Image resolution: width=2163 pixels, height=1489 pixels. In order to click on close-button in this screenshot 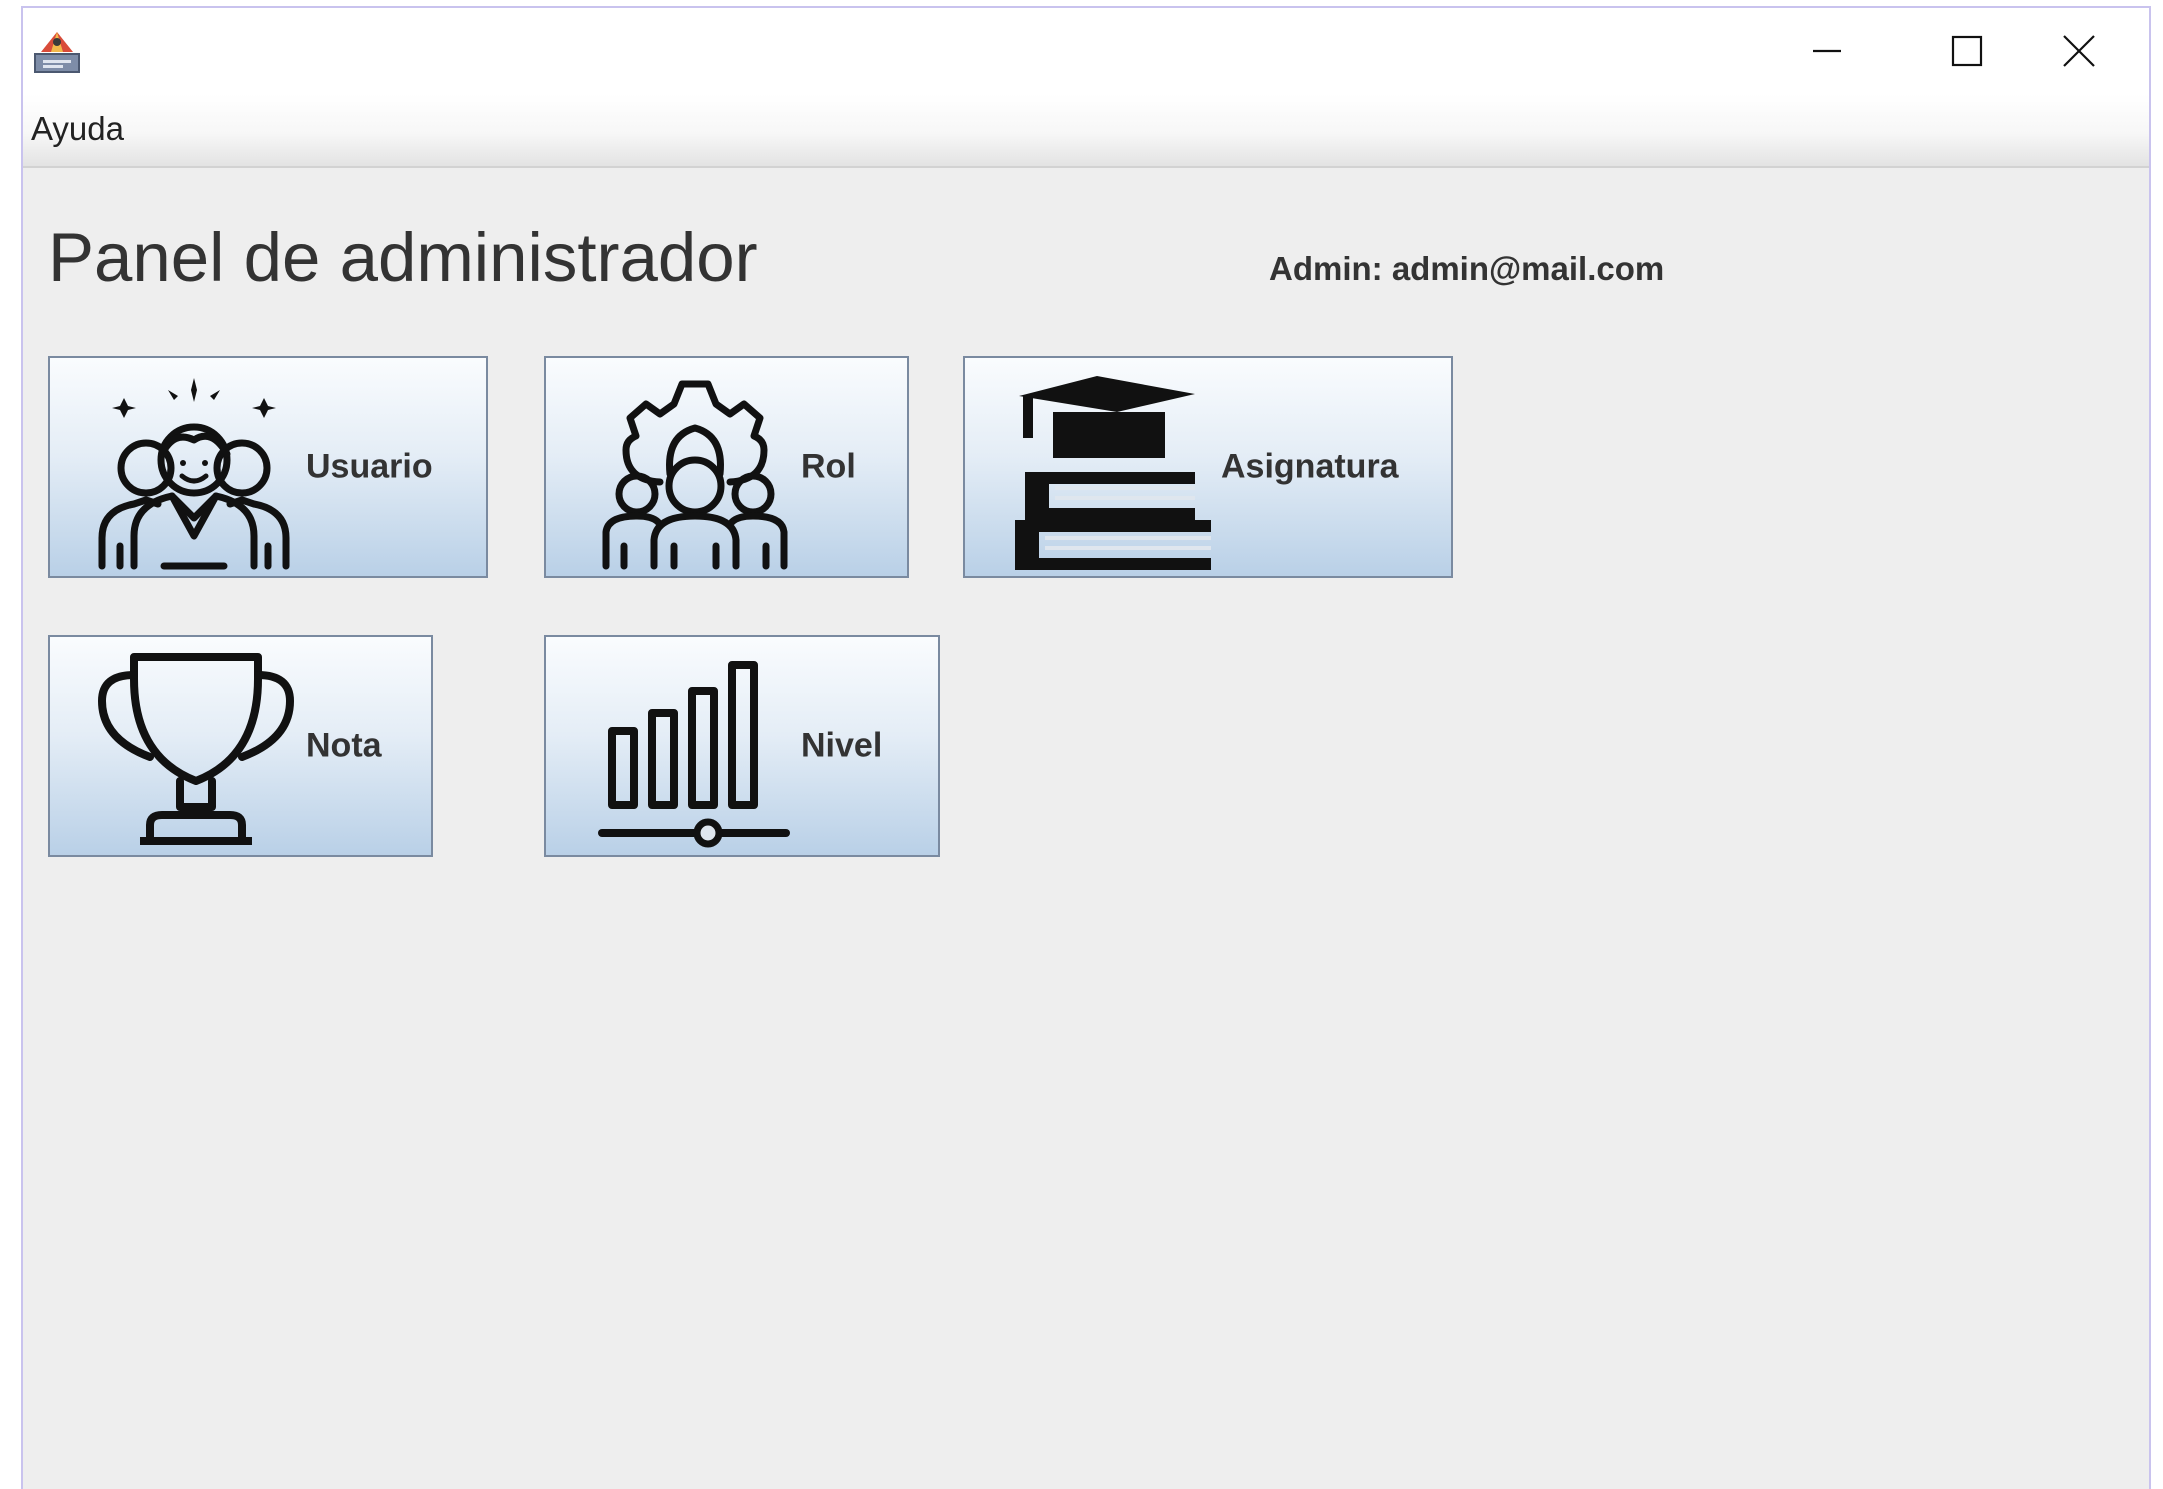, I will do `click(2079, 51)`.